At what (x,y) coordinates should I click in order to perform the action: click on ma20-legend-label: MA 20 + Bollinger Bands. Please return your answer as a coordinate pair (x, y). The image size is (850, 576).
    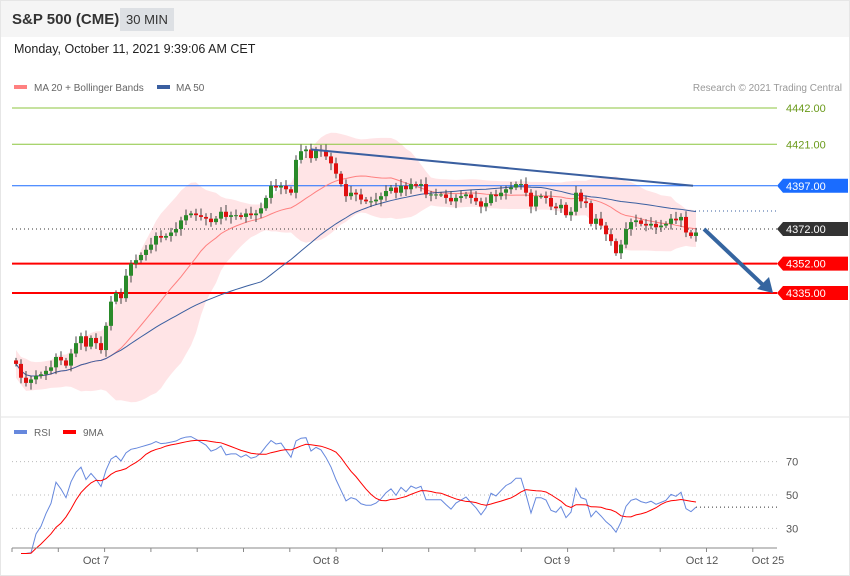
    Looking at the image, I should click on (89, 88).